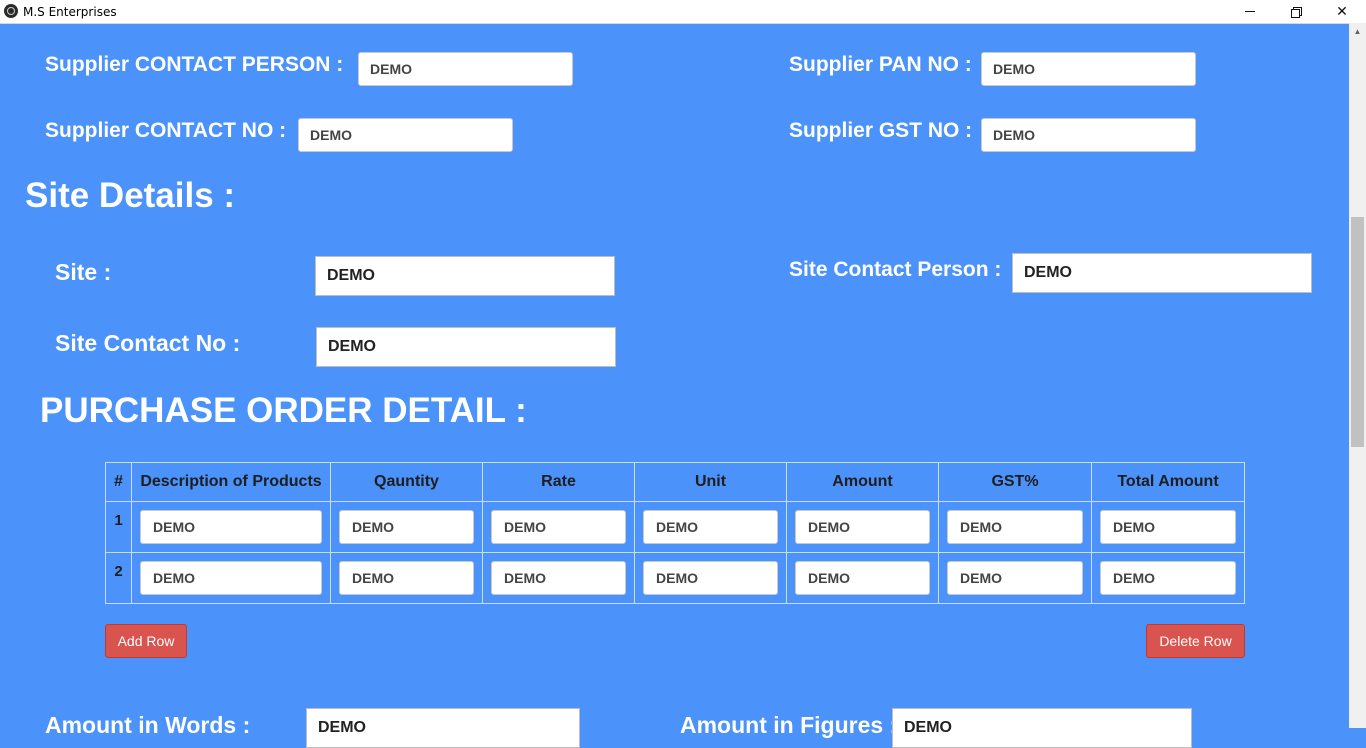 Image resolution: width=1366 pixels, height=748 pixels. I want to click on column-header-total-amount: Total Amount, so click(1168, 482).